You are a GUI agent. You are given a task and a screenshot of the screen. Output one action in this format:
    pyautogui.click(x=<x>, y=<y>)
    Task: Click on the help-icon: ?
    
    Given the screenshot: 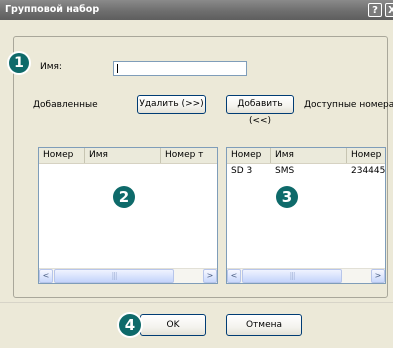 What is the action you would take?
    pyautogui.click(x=375, y=10)
    